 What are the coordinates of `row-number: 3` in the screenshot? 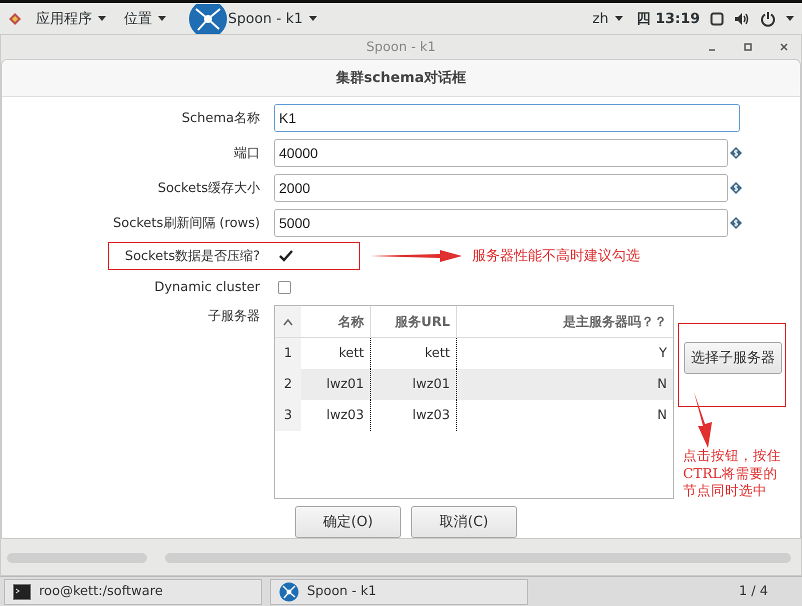 It's located at (288, 416).